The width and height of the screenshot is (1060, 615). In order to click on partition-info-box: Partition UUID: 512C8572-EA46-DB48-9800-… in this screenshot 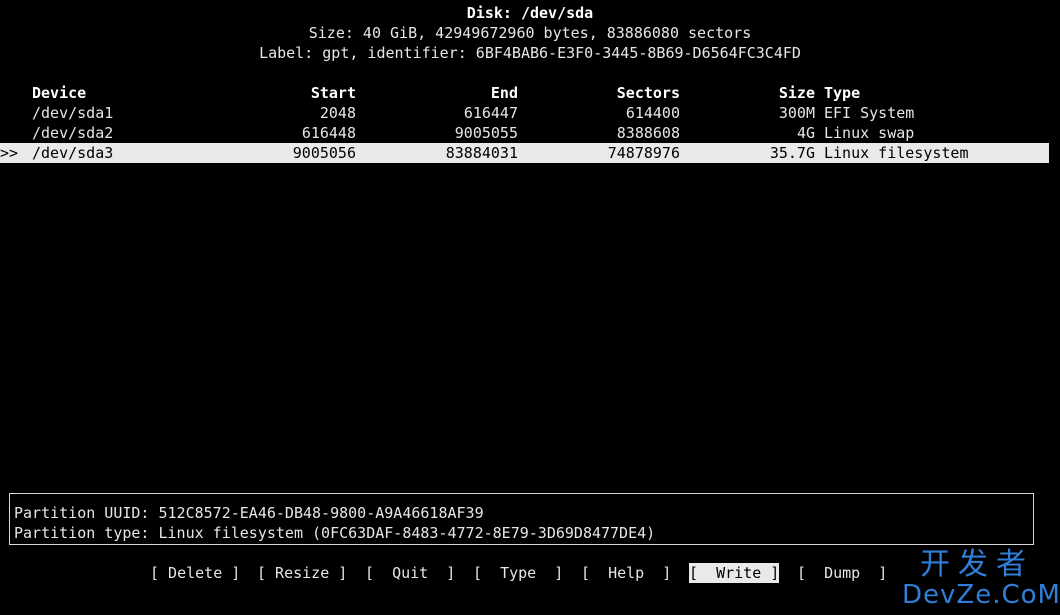, I will do `click(521, 519)`.